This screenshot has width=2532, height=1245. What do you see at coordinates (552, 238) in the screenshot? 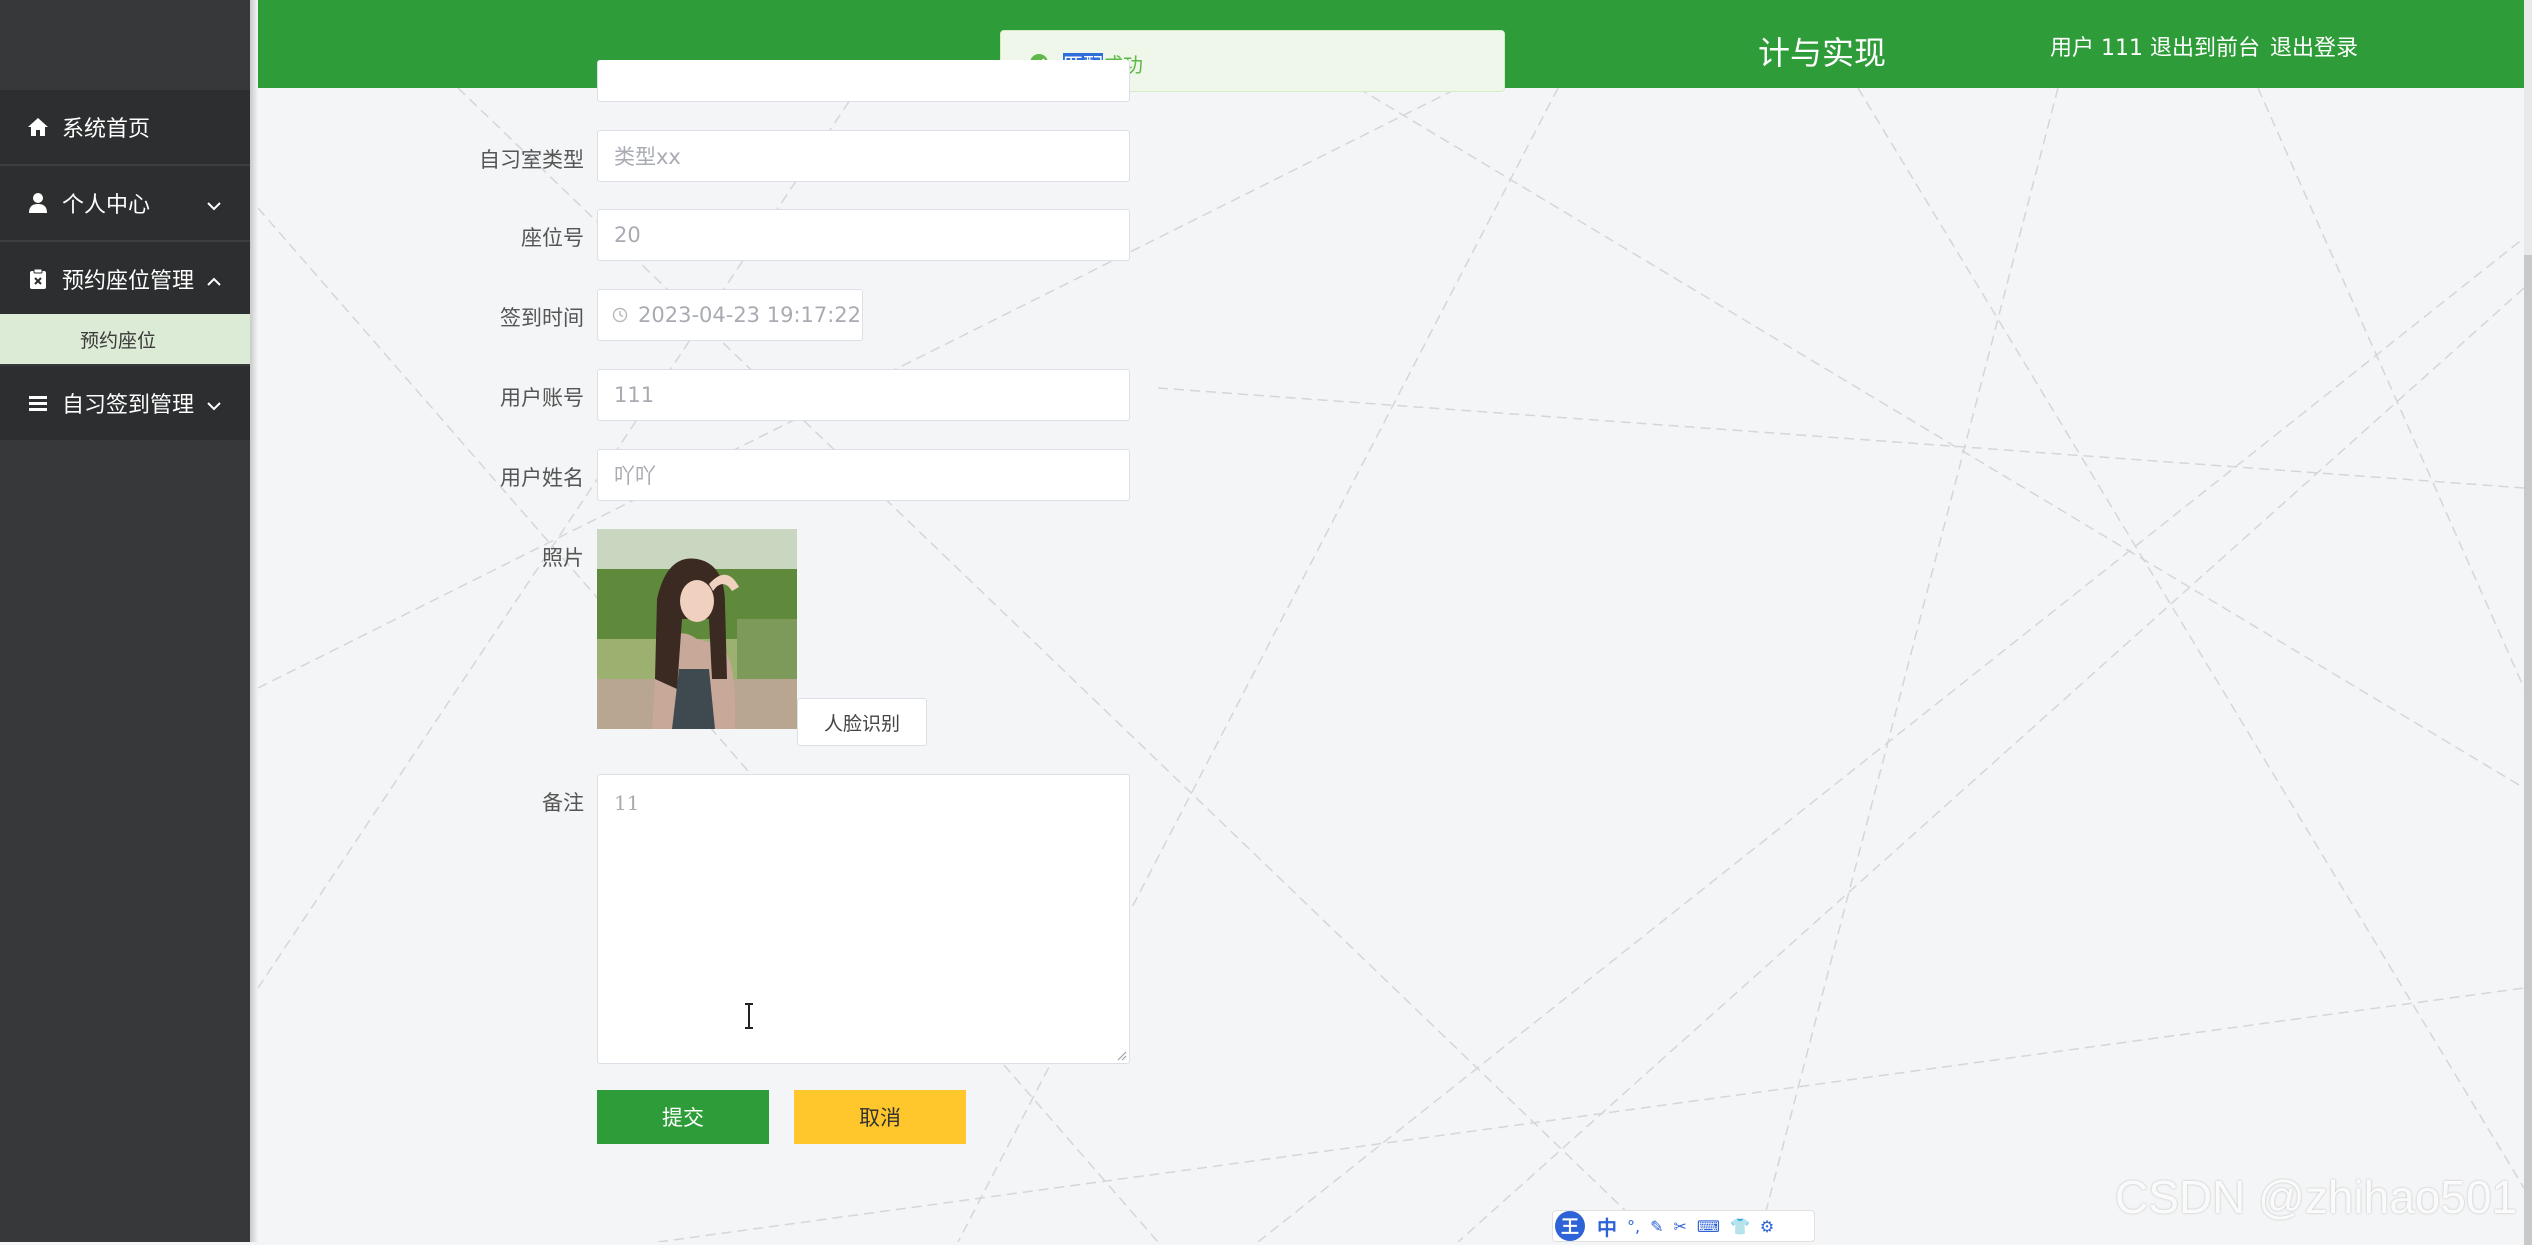
I see `seat-no-label: 座位号` at bounding box center [552, 238].